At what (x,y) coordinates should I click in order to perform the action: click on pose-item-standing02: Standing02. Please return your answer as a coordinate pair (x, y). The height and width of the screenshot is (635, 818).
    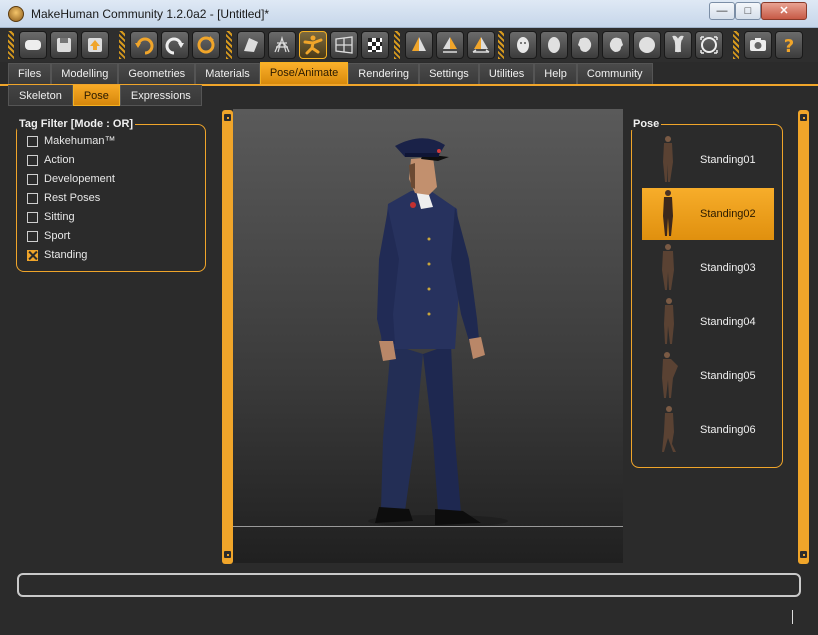
    Looking at the image, I should click on (708, 214).